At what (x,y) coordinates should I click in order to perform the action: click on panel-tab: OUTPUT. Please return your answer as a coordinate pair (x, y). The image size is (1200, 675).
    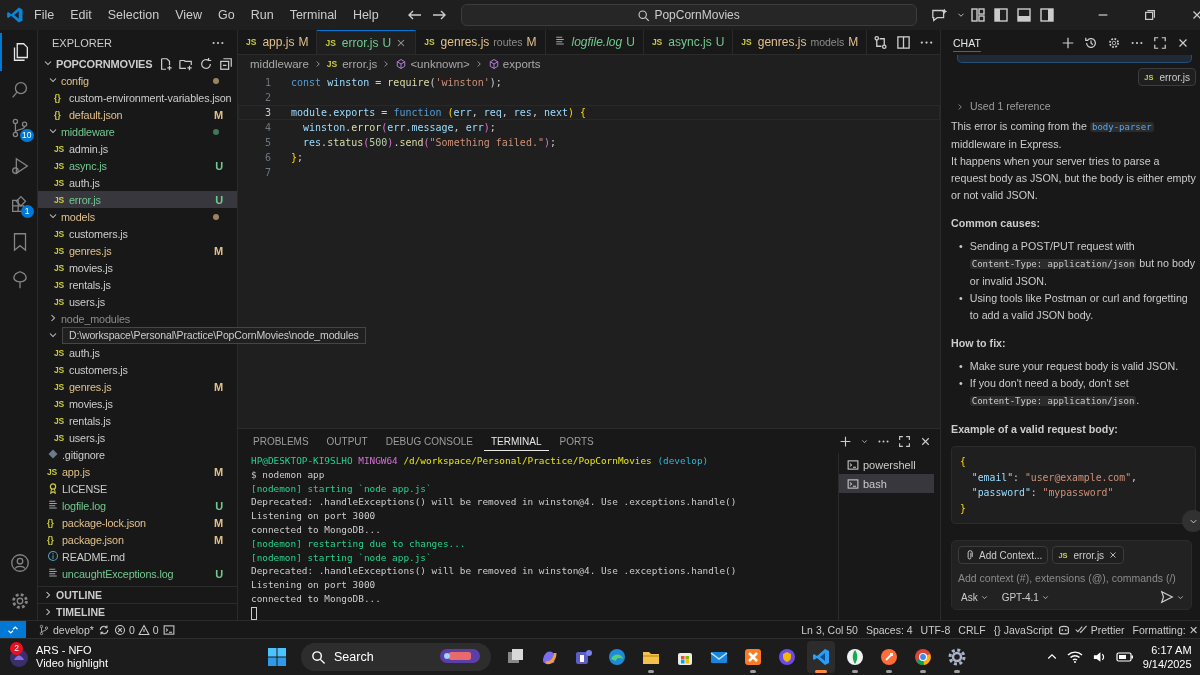
    Looking at the image, I should click on (347, 441).